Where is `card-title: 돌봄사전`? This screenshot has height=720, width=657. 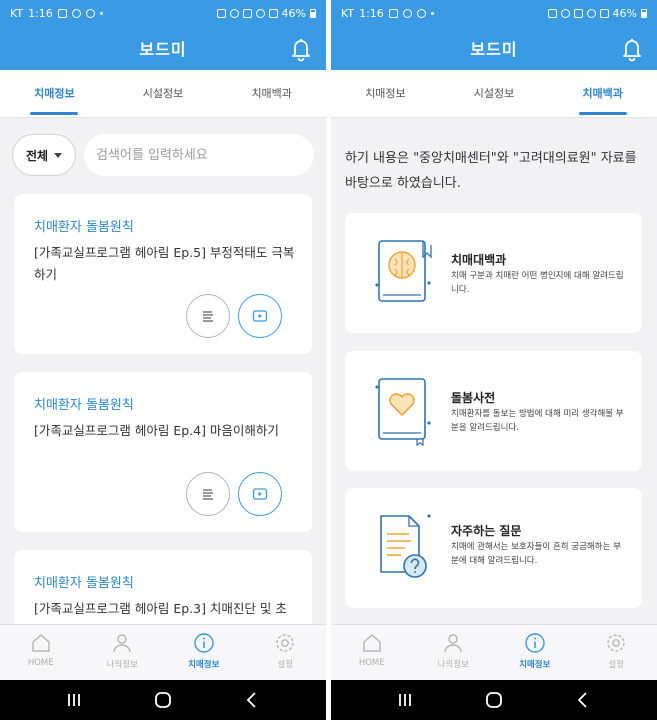 card-title: 돌봄사전 is located at coordinates (473, 398).